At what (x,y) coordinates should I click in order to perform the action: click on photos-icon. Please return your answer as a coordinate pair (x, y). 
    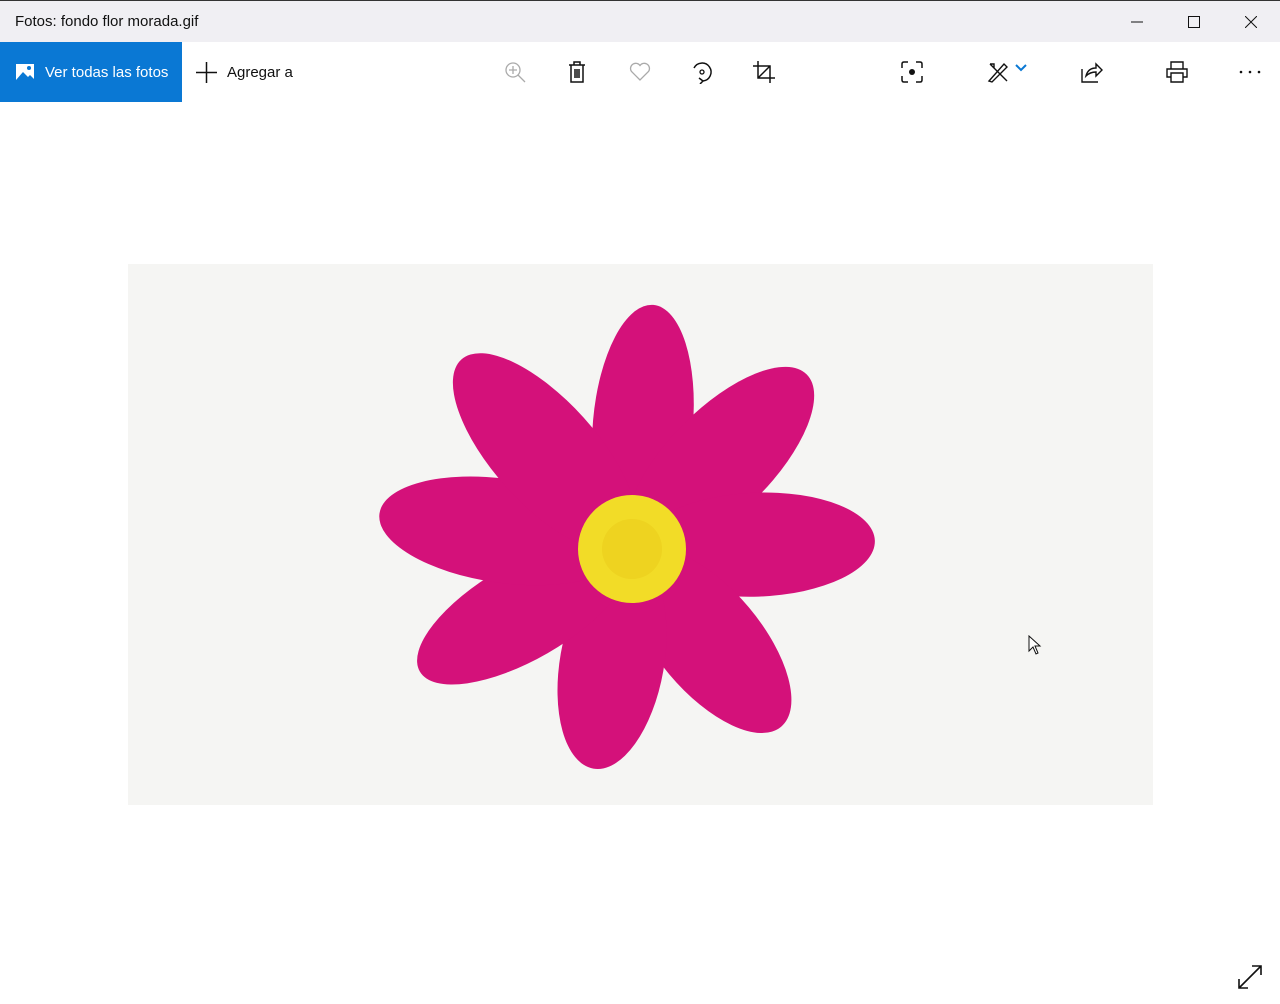
    Looking at the image, I should click on (25, 72).